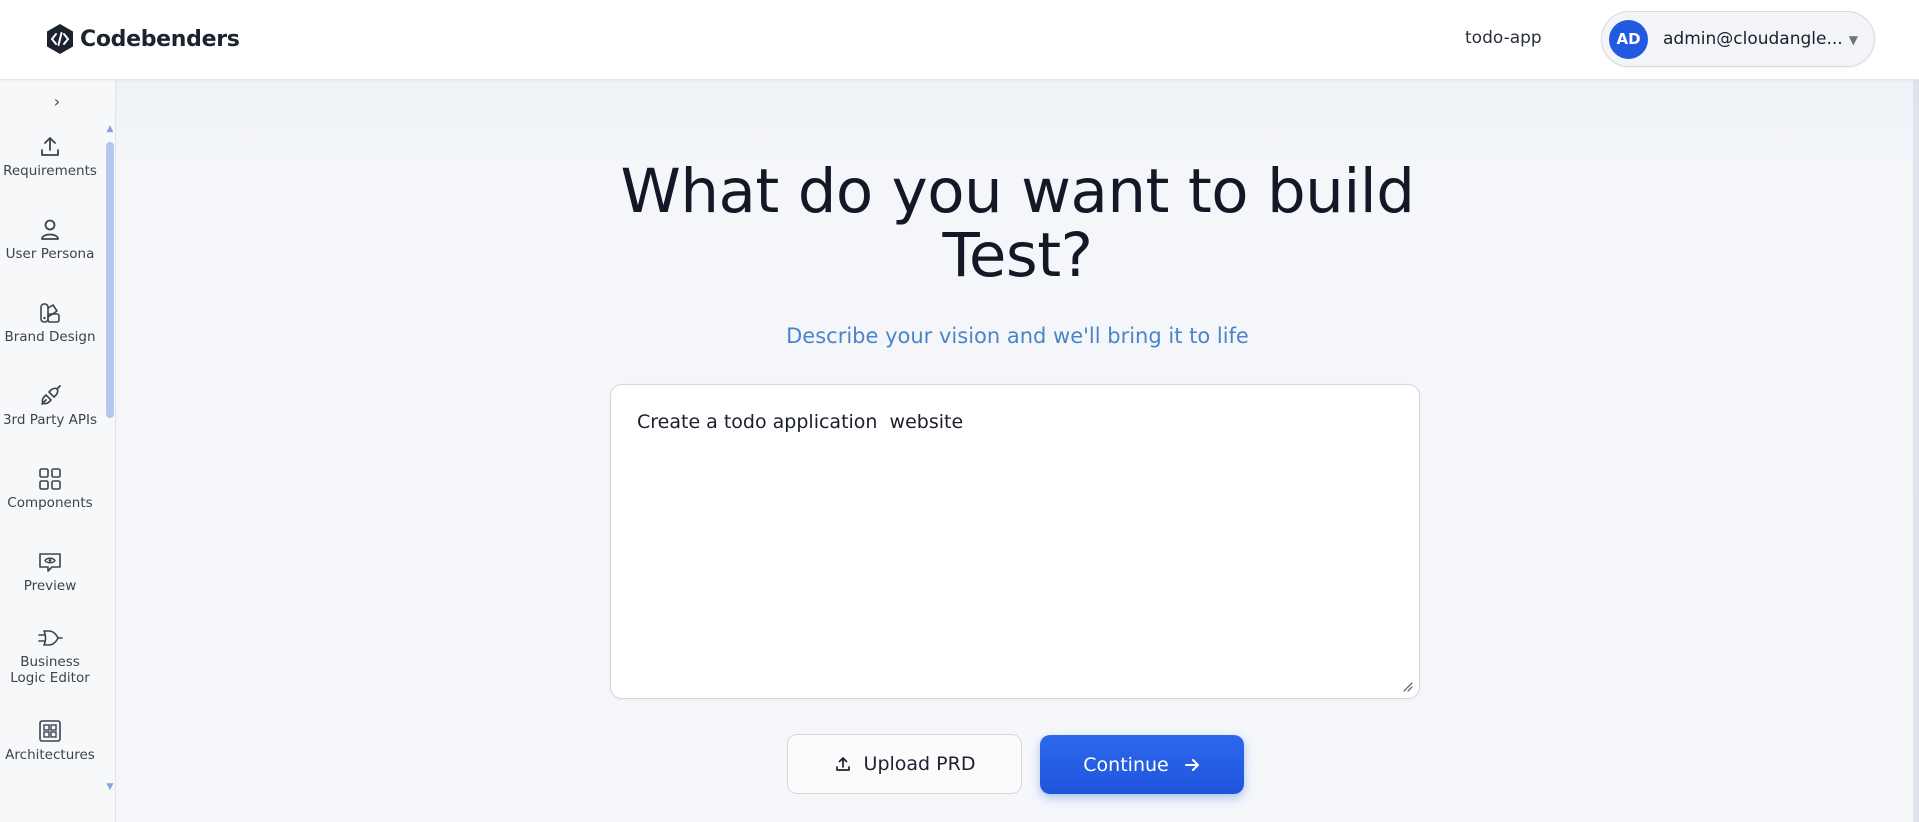  What do you see at coordinates (50, 562) in the screenshot?
I see `eye-icon` at bounding box center [50, 562].